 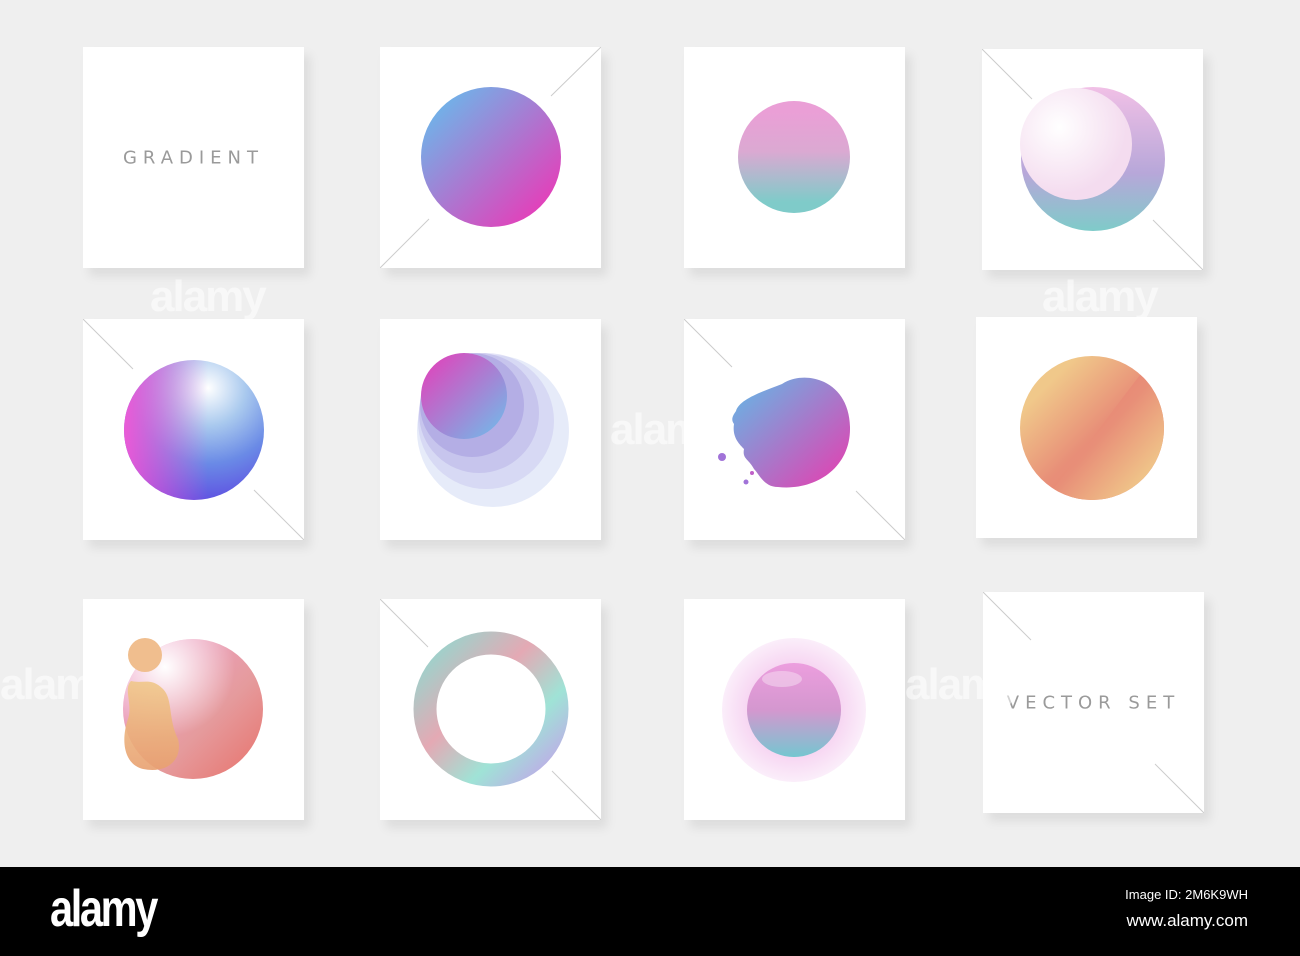 I want to click on alamy-logo: alamy, so click(x=104, y=909).